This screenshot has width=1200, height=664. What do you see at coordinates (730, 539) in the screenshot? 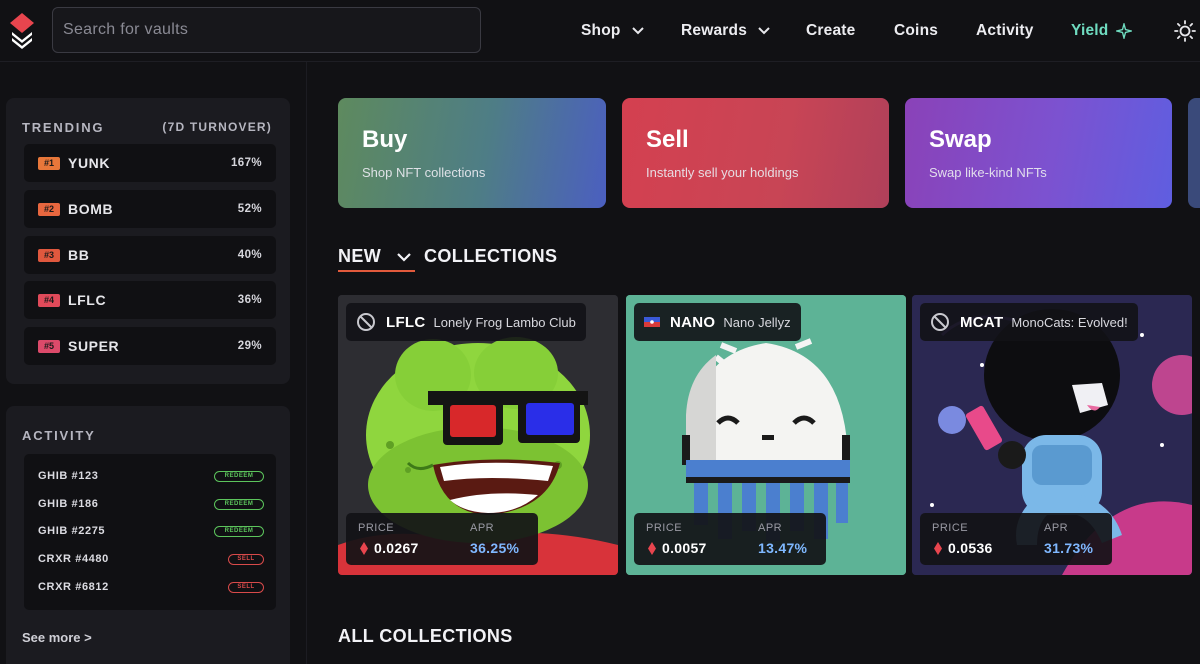
I see `price-box: PRICE 0.0057 APR 13.47%` at bounding box center [730, 539].